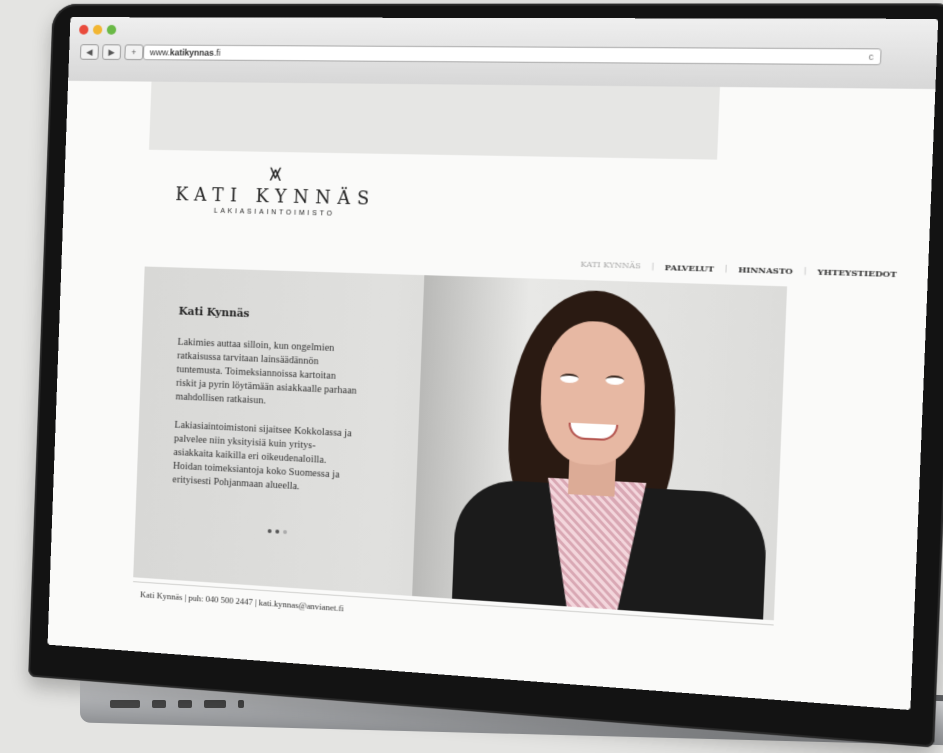  I want to click on zoom-window-button, so click(111, 29).